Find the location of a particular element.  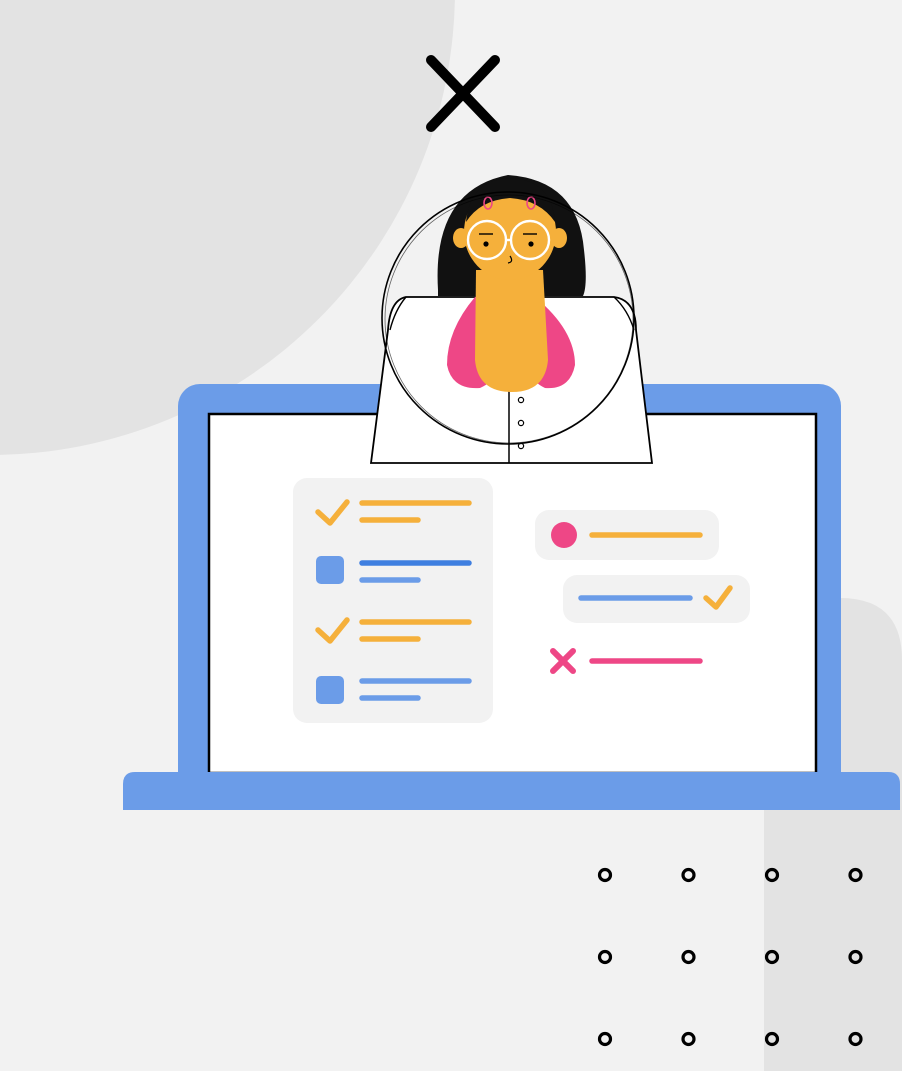

status-dot-icon is located at coordinates (564, 535).